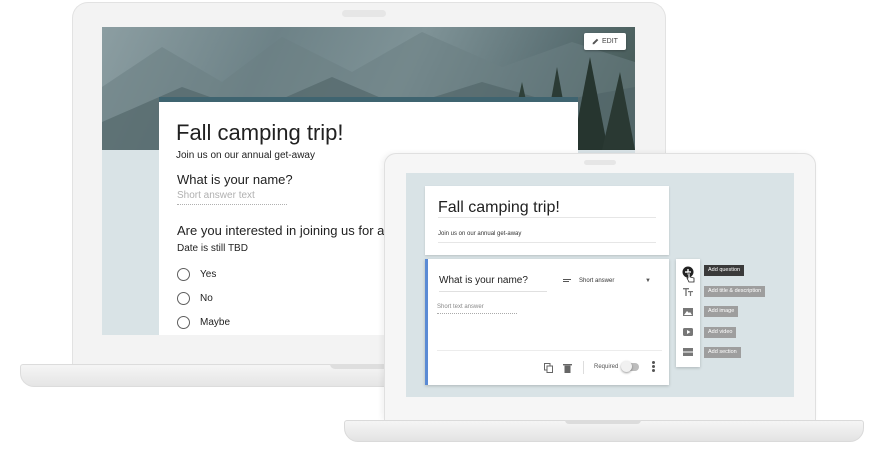 The height and width of the screenshot is (460, 875). Describe the element at coordinates (567, 280) in the screenshot. I see `short-answer-icon` at that location.